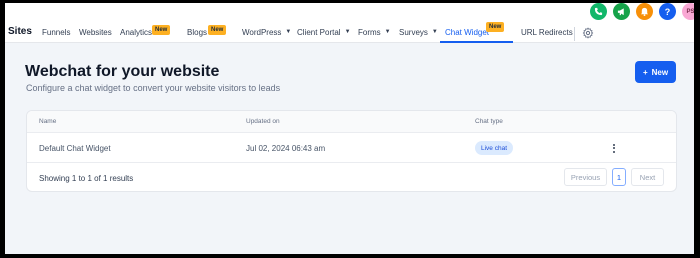 The height and width of the screenshot is (258, 700). What do you see at coordinates (75, 148) in the screenshot?
I see `widget-name: Default Chat Widget` at bounding box center [75, 148].